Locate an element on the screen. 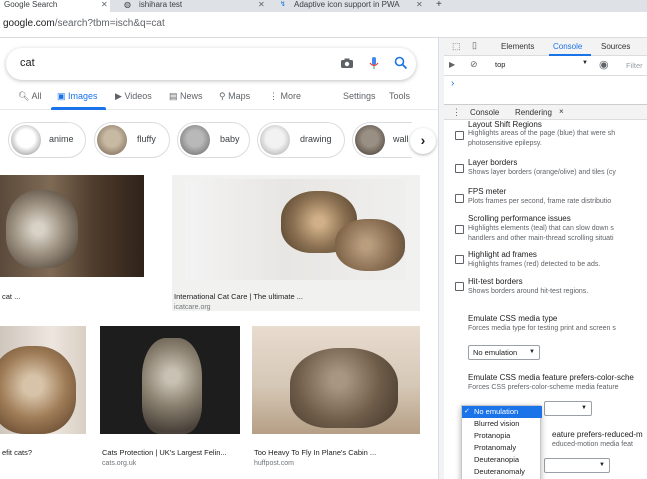 The height and width of the screenshot is (479, 647). chip-wall: wall is located at coordinates (382, 140).